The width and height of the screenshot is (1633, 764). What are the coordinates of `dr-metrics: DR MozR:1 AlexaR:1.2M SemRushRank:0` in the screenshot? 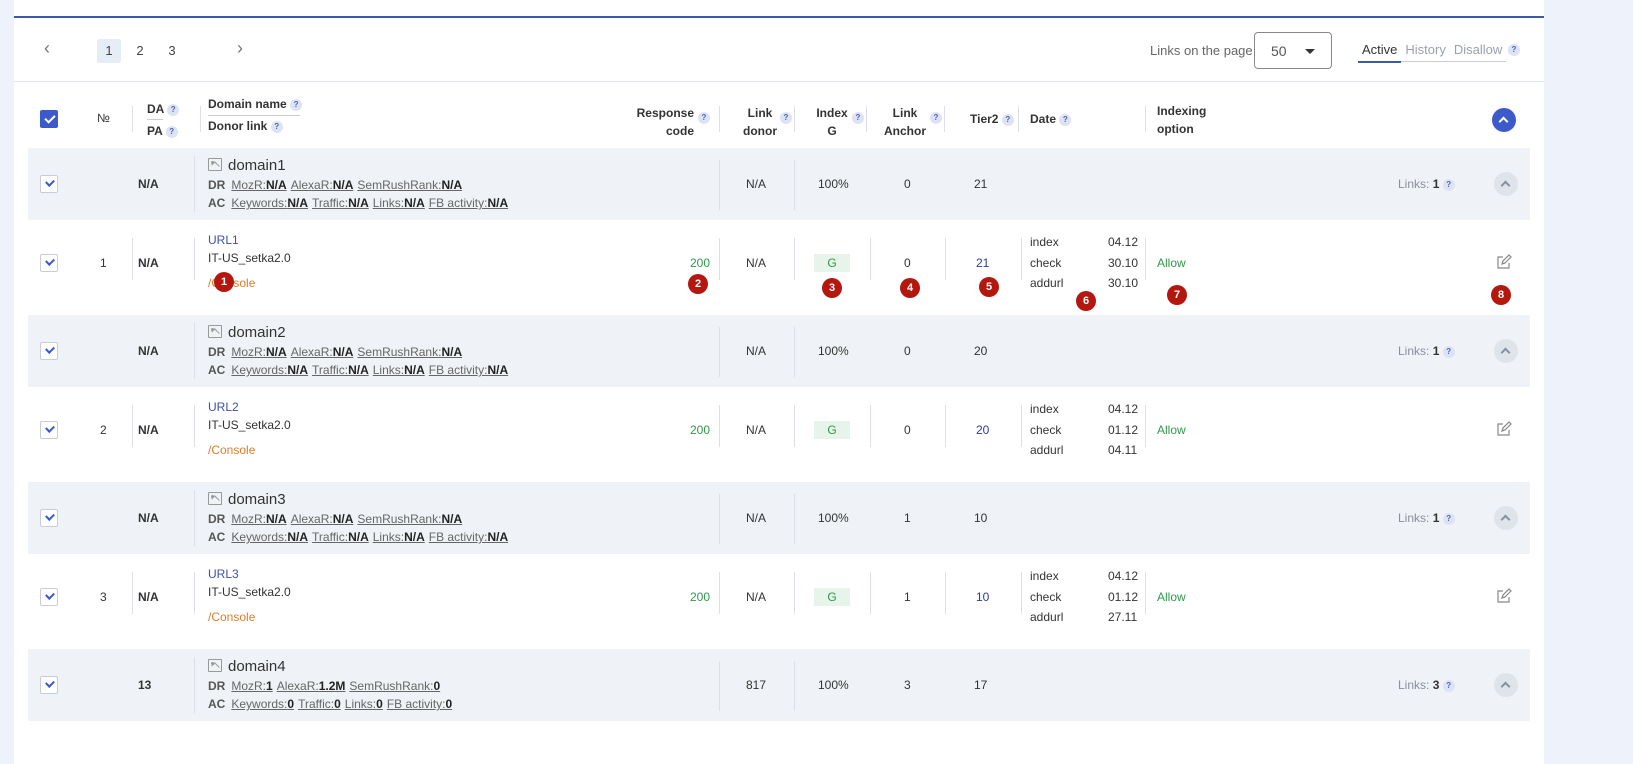 It's located at (326, 686).